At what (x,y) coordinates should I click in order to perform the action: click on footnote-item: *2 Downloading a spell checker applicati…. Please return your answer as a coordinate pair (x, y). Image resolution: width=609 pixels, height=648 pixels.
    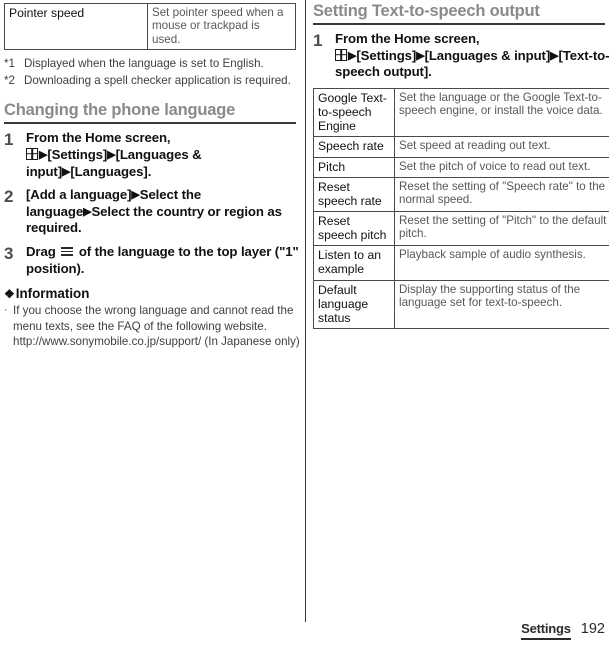
    Looking at the image, I should click on (152, 80).